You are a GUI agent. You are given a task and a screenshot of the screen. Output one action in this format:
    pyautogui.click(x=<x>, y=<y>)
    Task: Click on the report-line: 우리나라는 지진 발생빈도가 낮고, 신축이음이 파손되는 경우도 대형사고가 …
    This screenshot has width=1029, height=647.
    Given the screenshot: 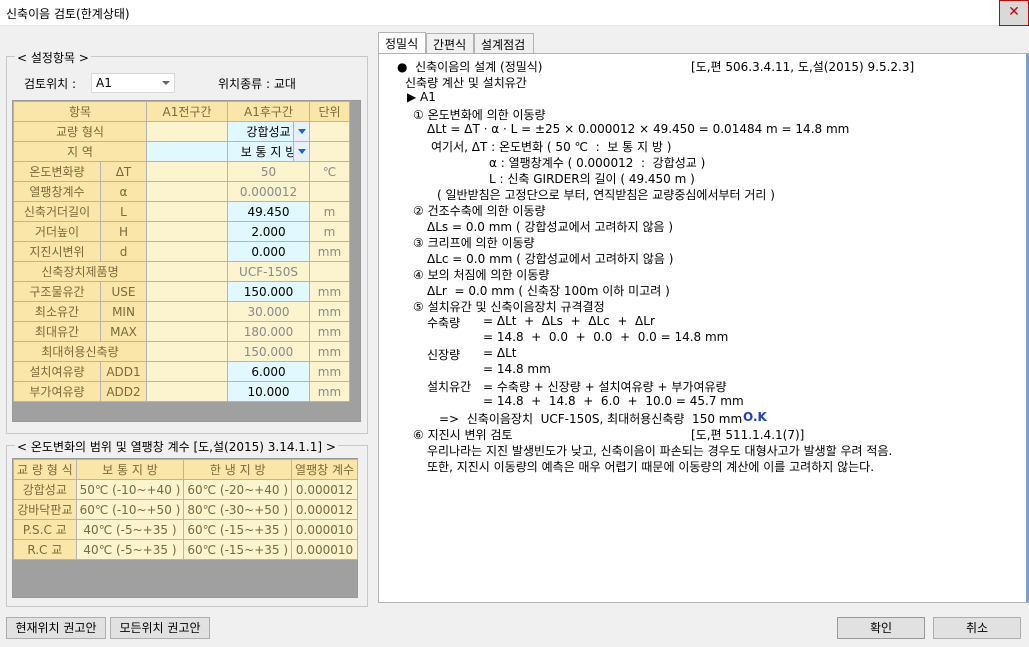 What is the action you would take?
    pyautogui.click(x=660, y=451)
    